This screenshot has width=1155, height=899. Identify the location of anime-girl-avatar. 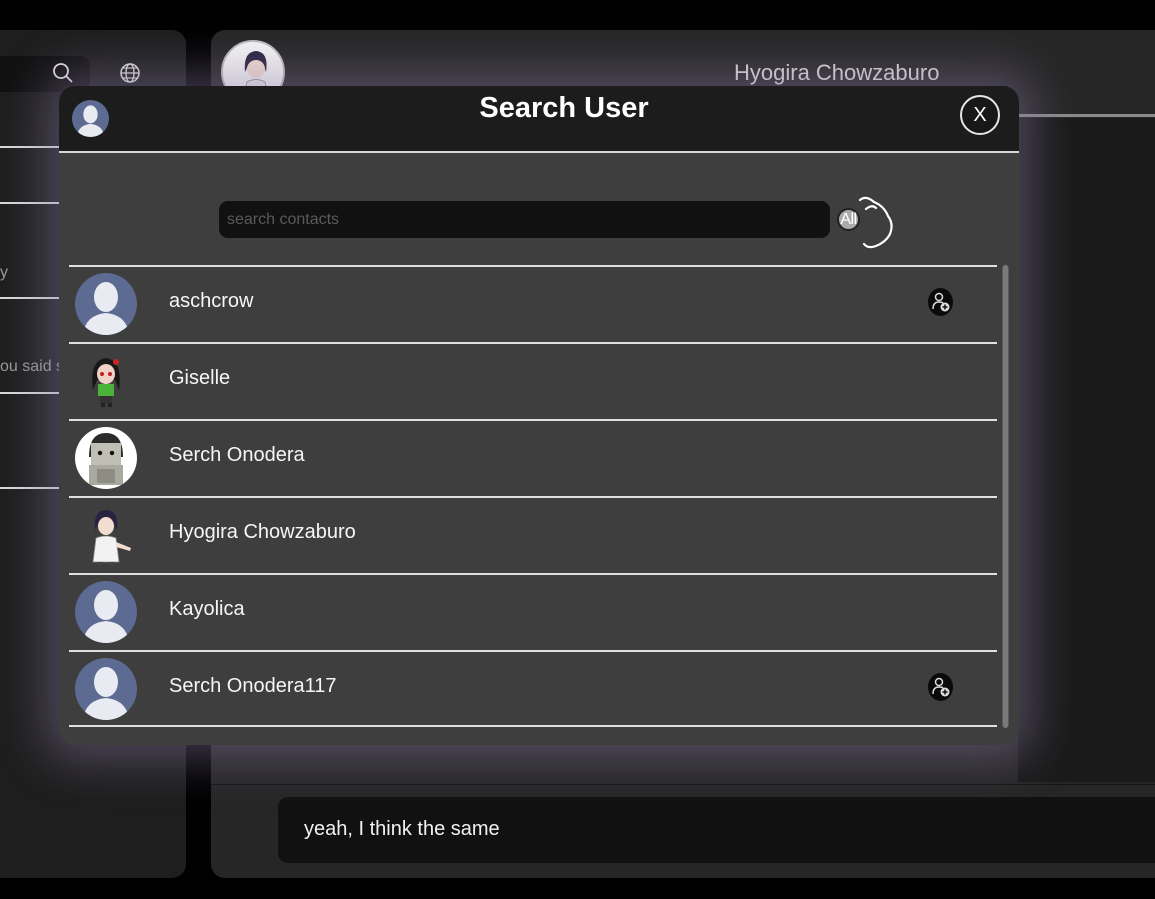
(106, 381).